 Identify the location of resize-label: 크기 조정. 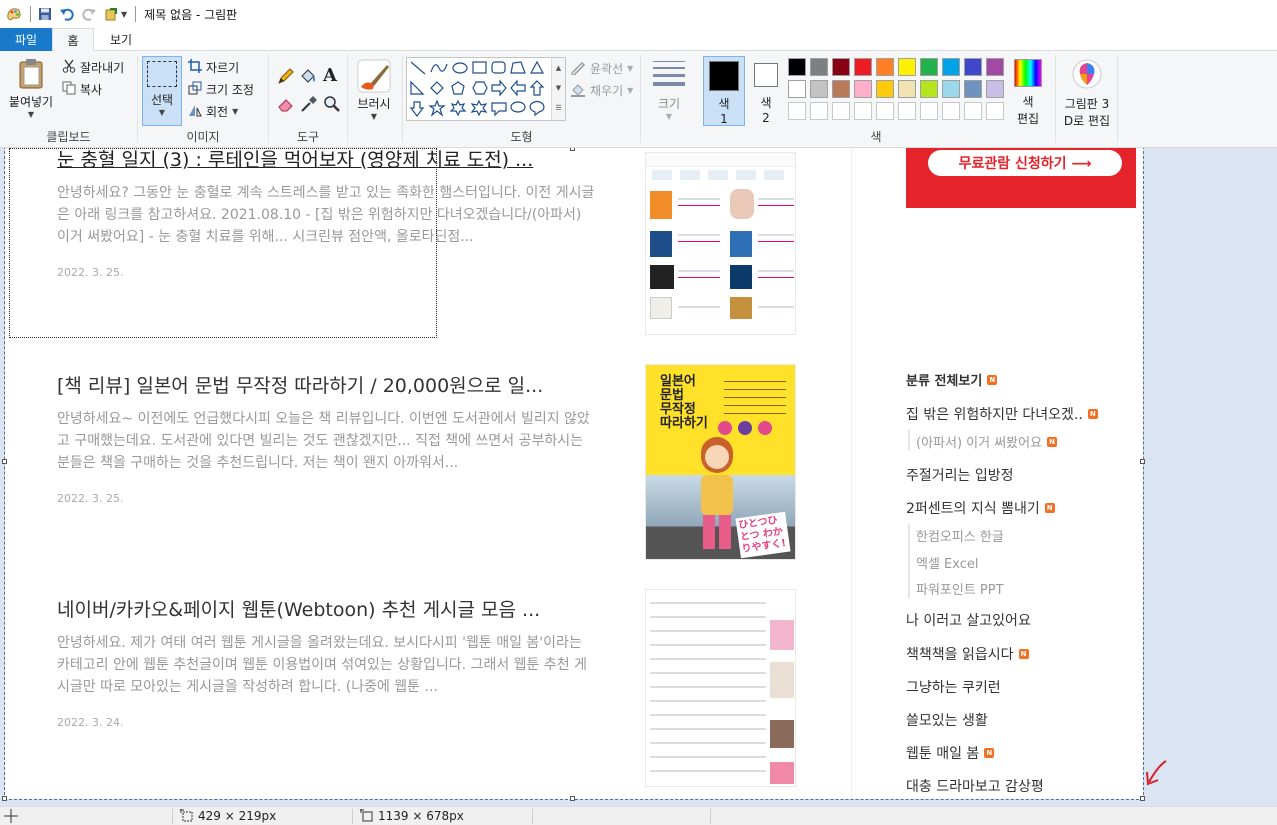
(230, 90).